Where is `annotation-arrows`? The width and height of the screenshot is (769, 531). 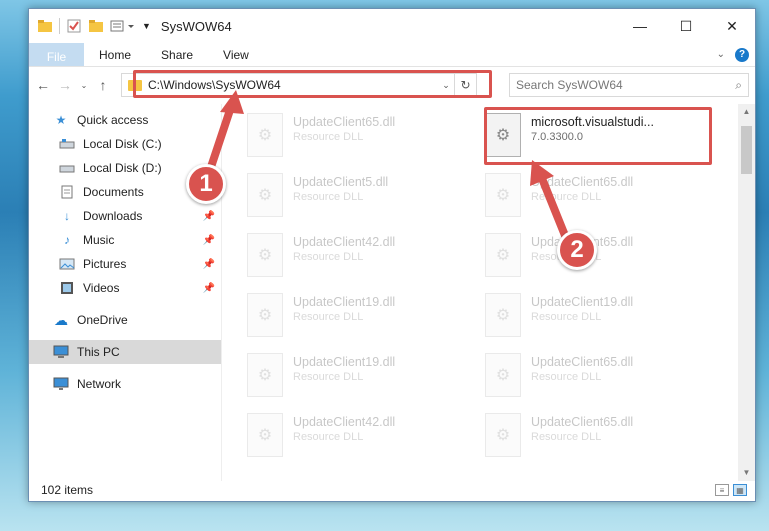
annotation-arrows is located at coordinates (388, 166).